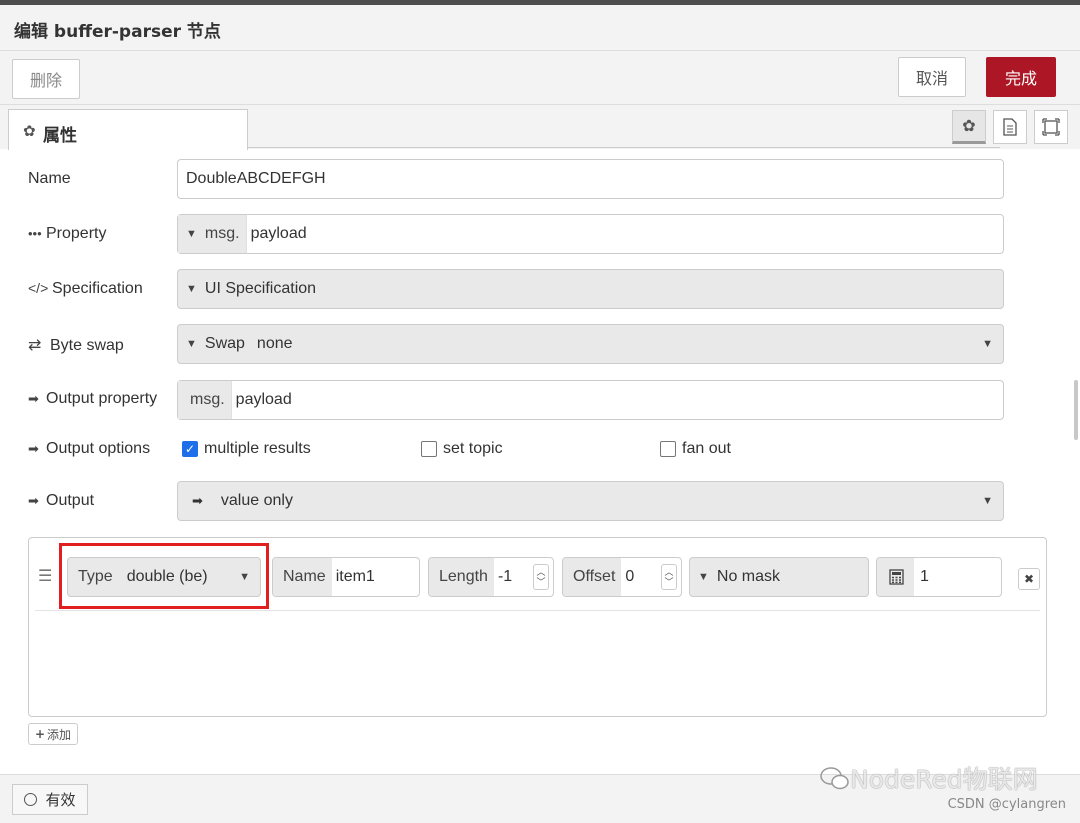 The height and width of the screenshot is (823, 1080). I want to click on done-button: 完成, so click(1021, 77).